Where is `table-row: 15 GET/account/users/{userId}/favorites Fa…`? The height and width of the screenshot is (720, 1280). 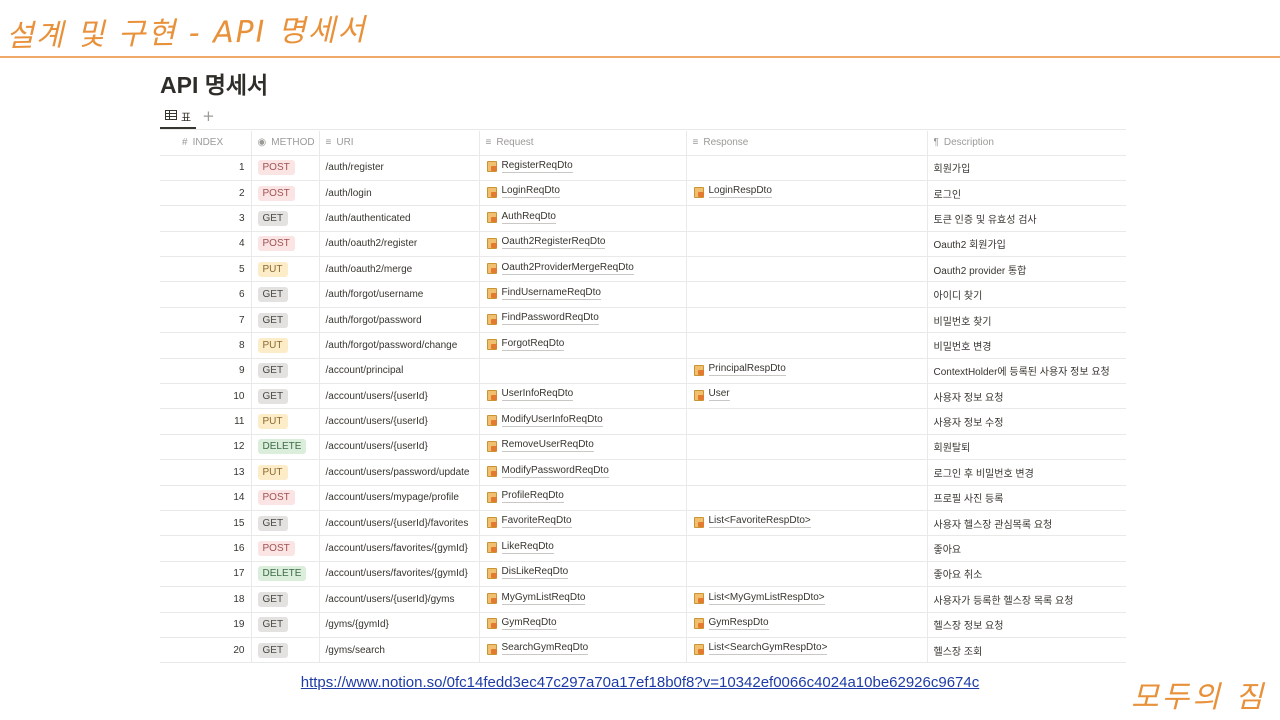
table-row: 15 GET/account/users/{userId}/favorites Fa… is located at coordinates (643, 523).